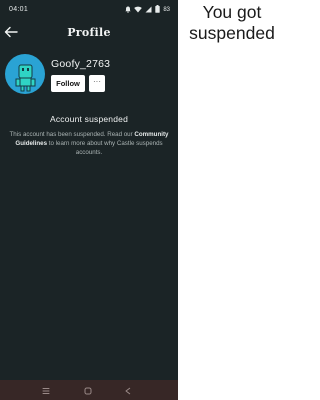  What do you see at coordinates (89, 9) in the screenshot?
I see `status-bar: 04:01 83` at bounding box center [89, 9].